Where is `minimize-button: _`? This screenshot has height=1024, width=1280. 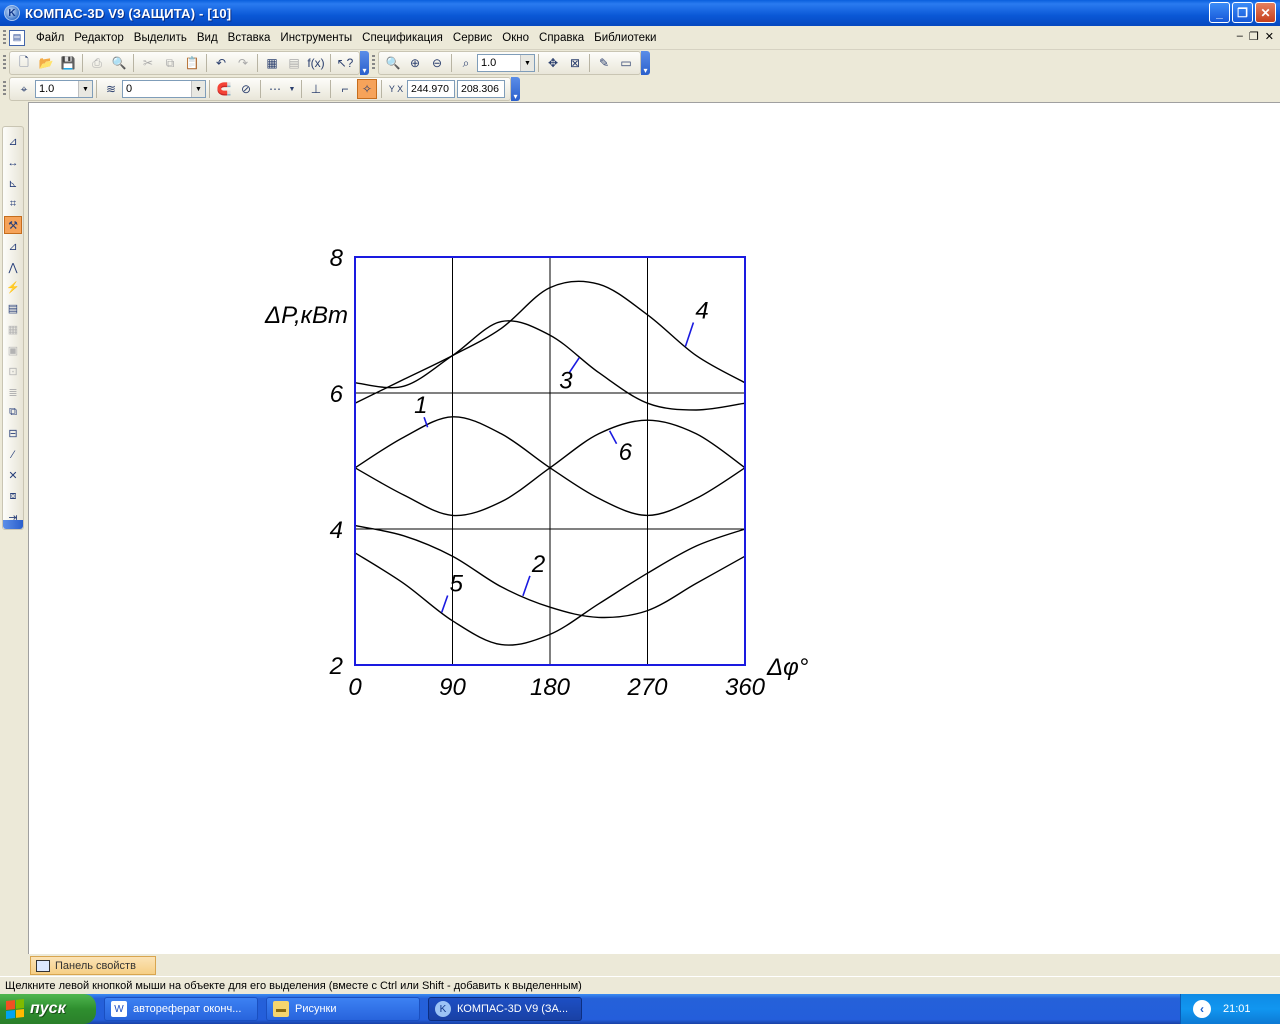 minimize-button: _ is located at coordinates (1219, 12).